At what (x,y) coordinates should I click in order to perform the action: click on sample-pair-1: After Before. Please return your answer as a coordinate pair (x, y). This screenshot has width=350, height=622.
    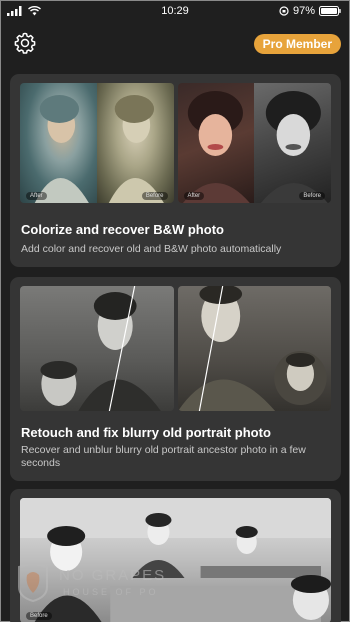
    Looking at the image, I should click on (97, 143).